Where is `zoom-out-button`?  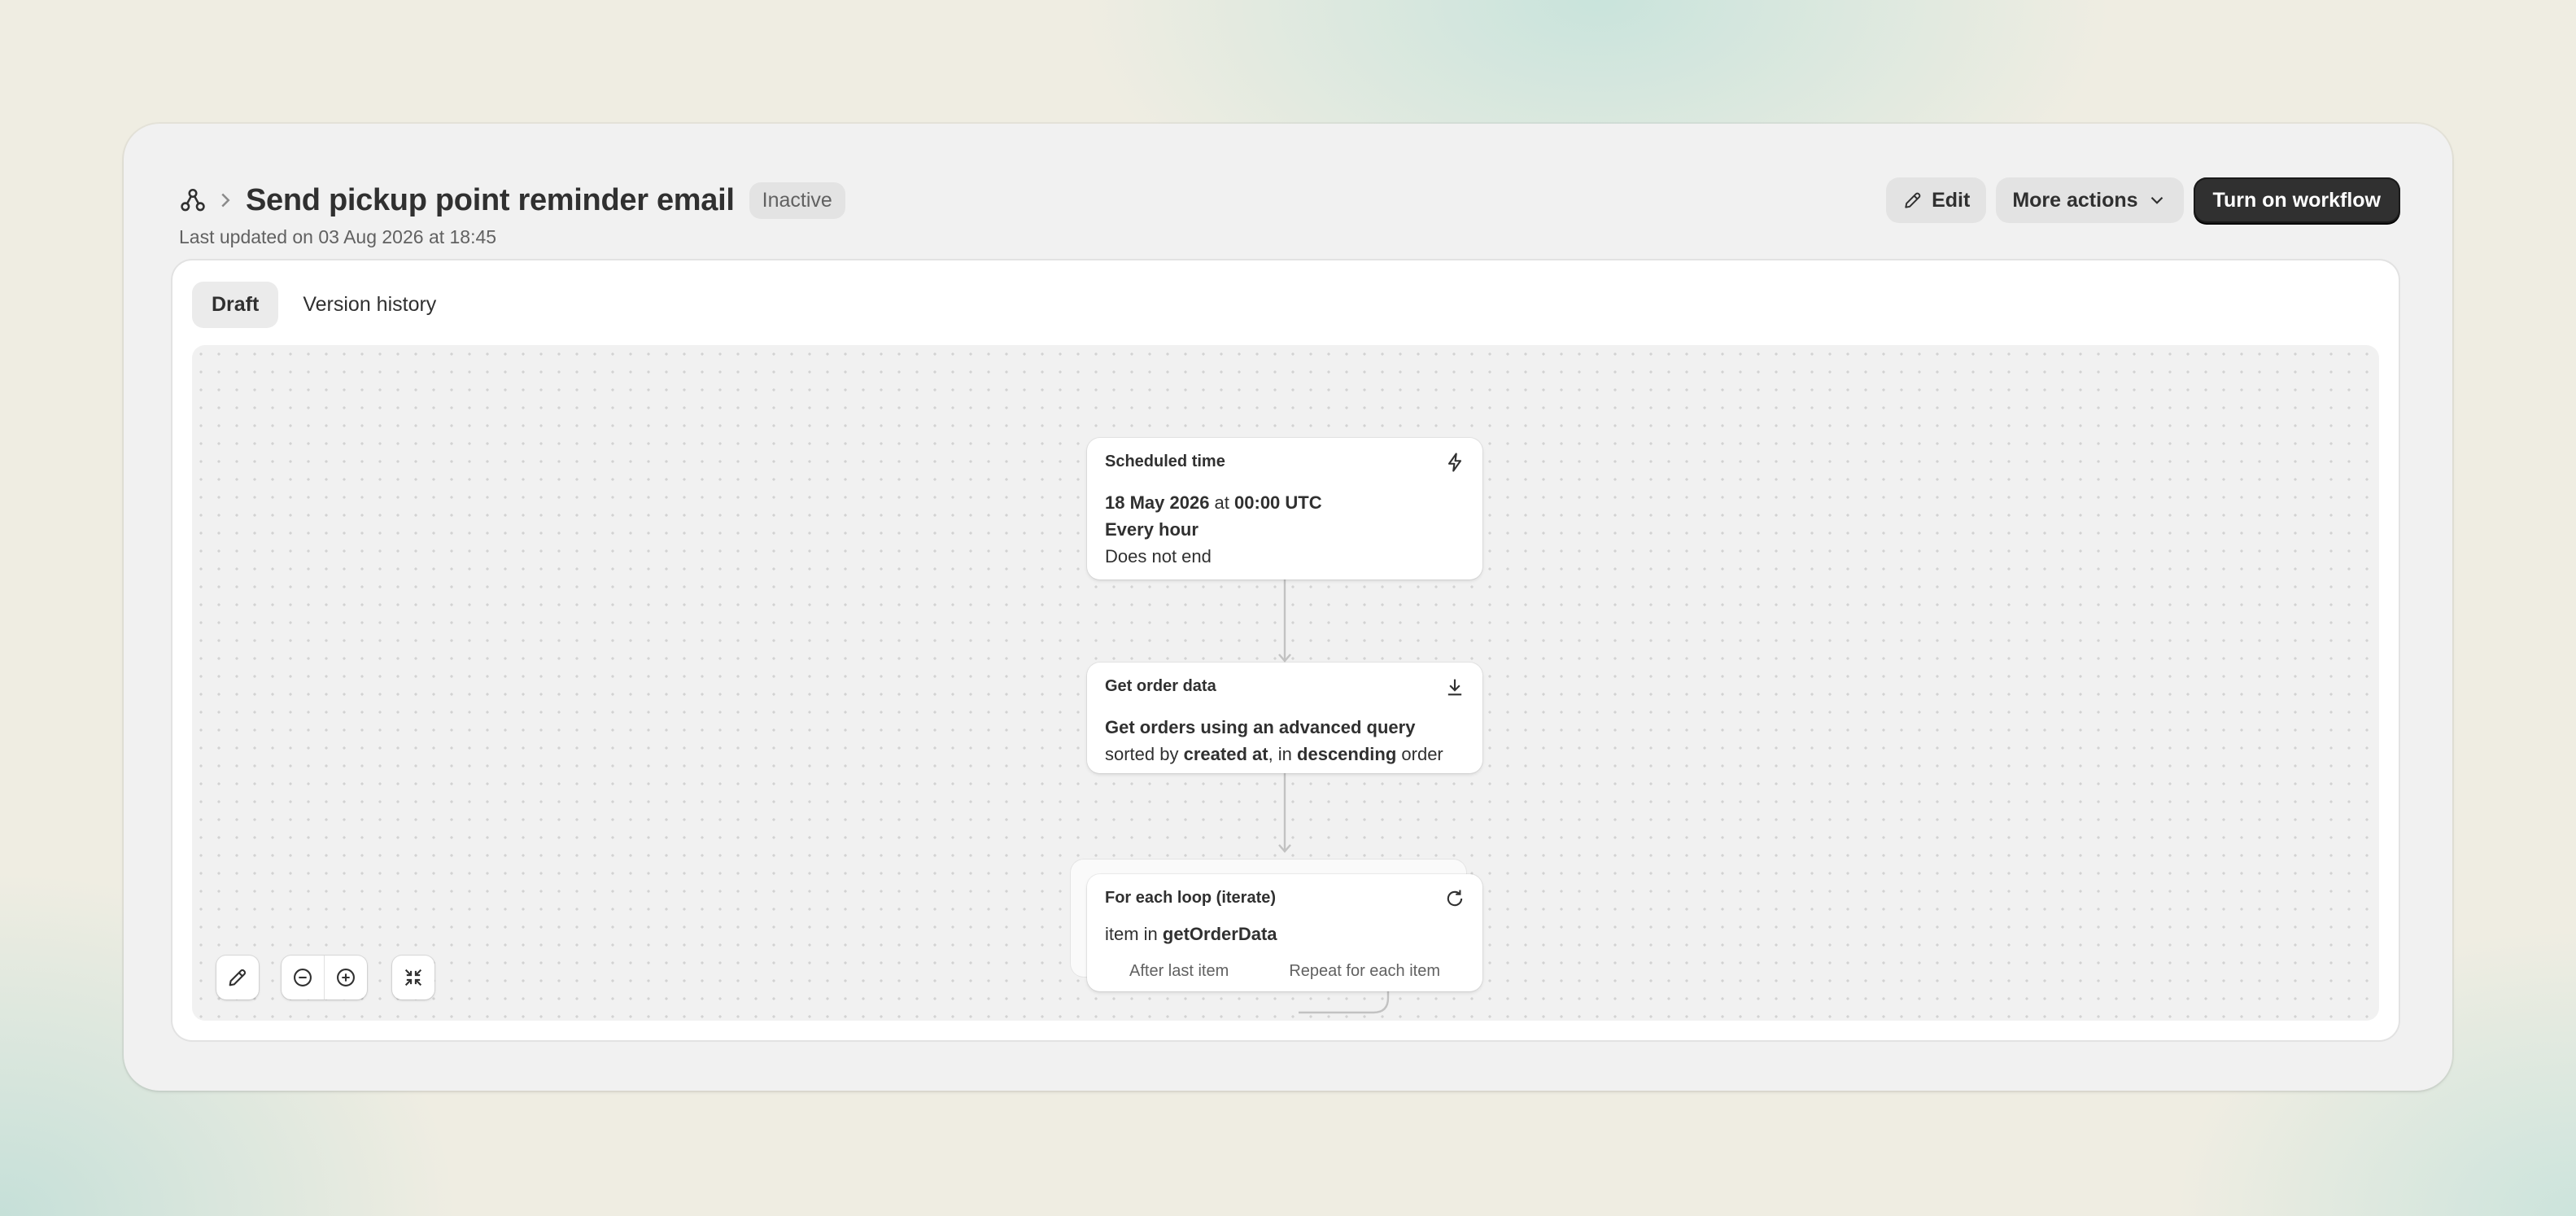
zoom-out-button is located at coordinates (303, 978).